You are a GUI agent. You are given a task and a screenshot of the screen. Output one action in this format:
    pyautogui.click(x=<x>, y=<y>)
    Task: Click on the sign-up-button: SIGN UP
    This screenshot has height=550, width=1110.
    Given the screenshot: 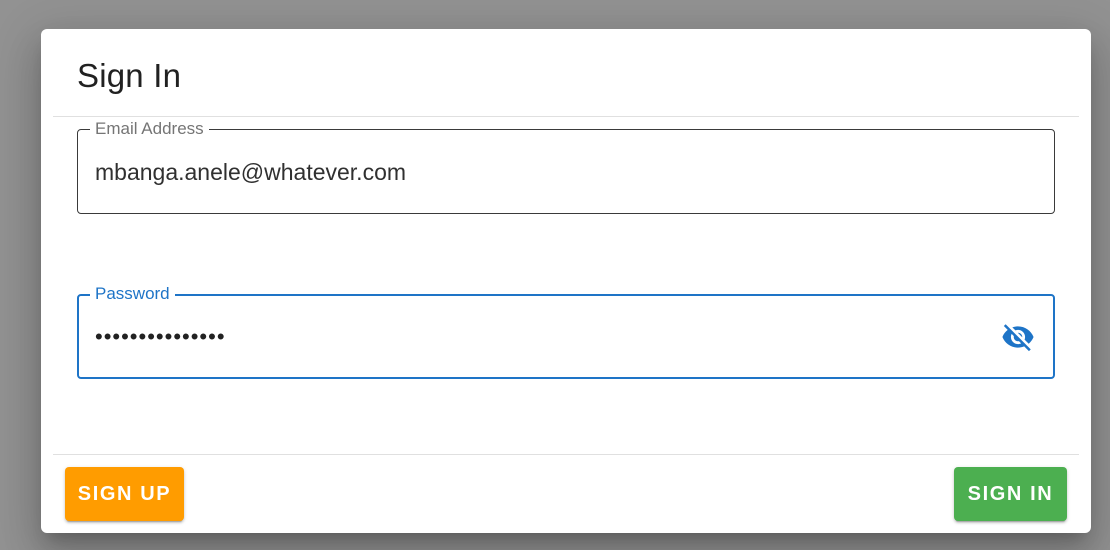 What is the action you would take?
    pyautogui.click(x=124, y=494)
    